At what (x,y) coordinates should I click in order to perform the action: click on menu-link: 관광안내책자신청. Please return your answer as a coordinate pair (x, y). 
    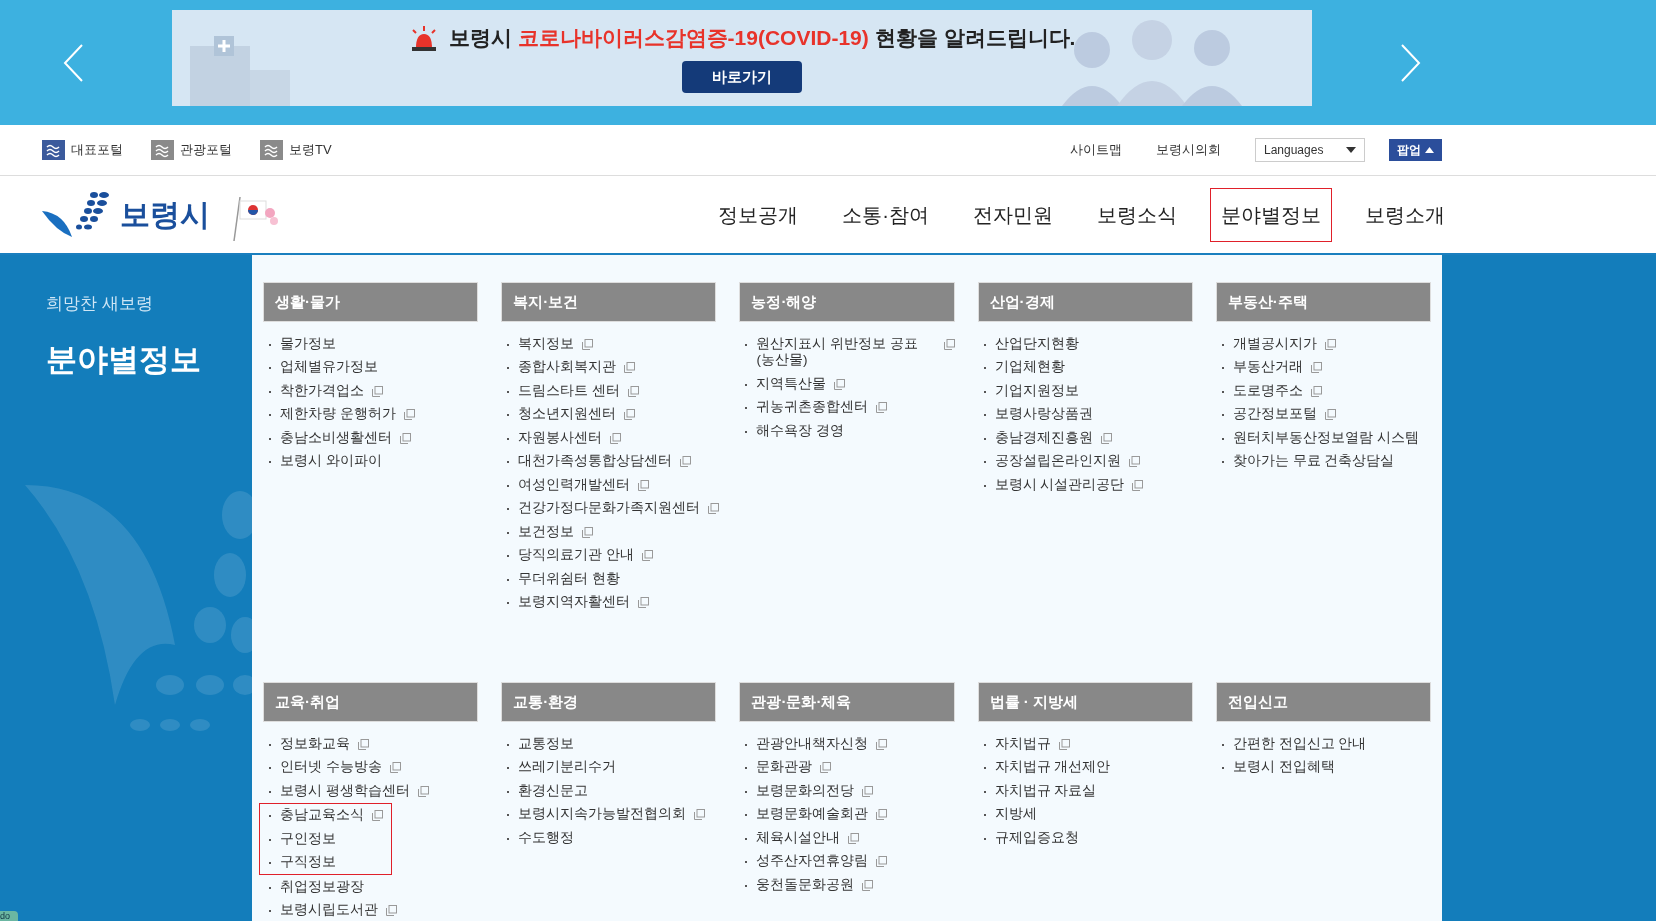
    Looking at the image, I should click on (812, 743).